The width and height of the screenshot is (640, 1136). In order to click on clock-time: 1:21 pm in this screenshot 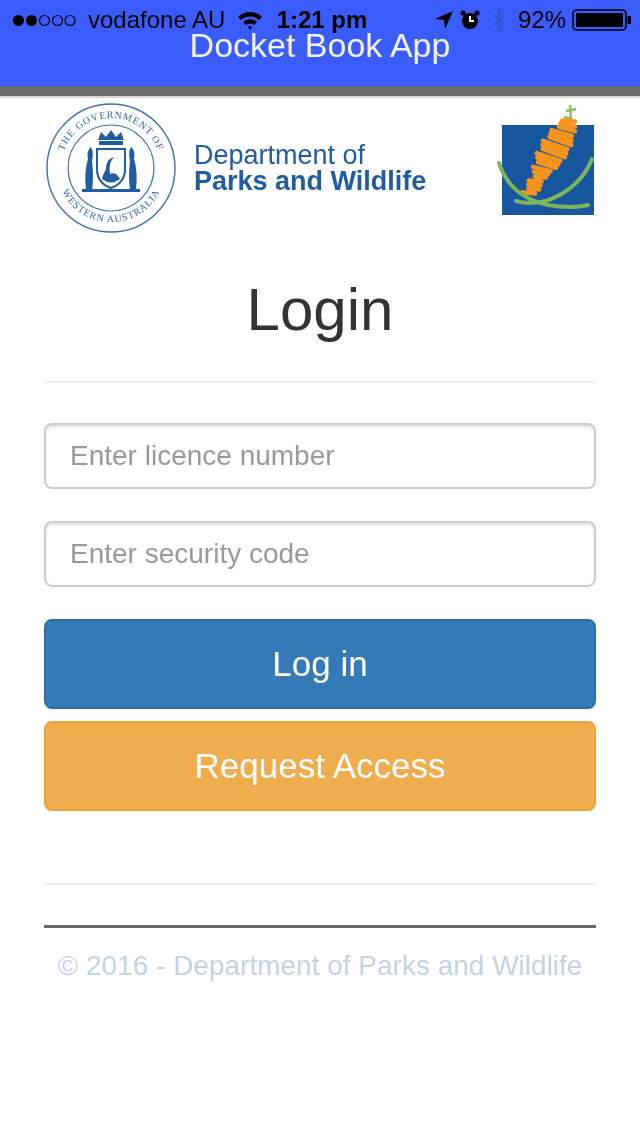, I will do `click(322, 19)`.